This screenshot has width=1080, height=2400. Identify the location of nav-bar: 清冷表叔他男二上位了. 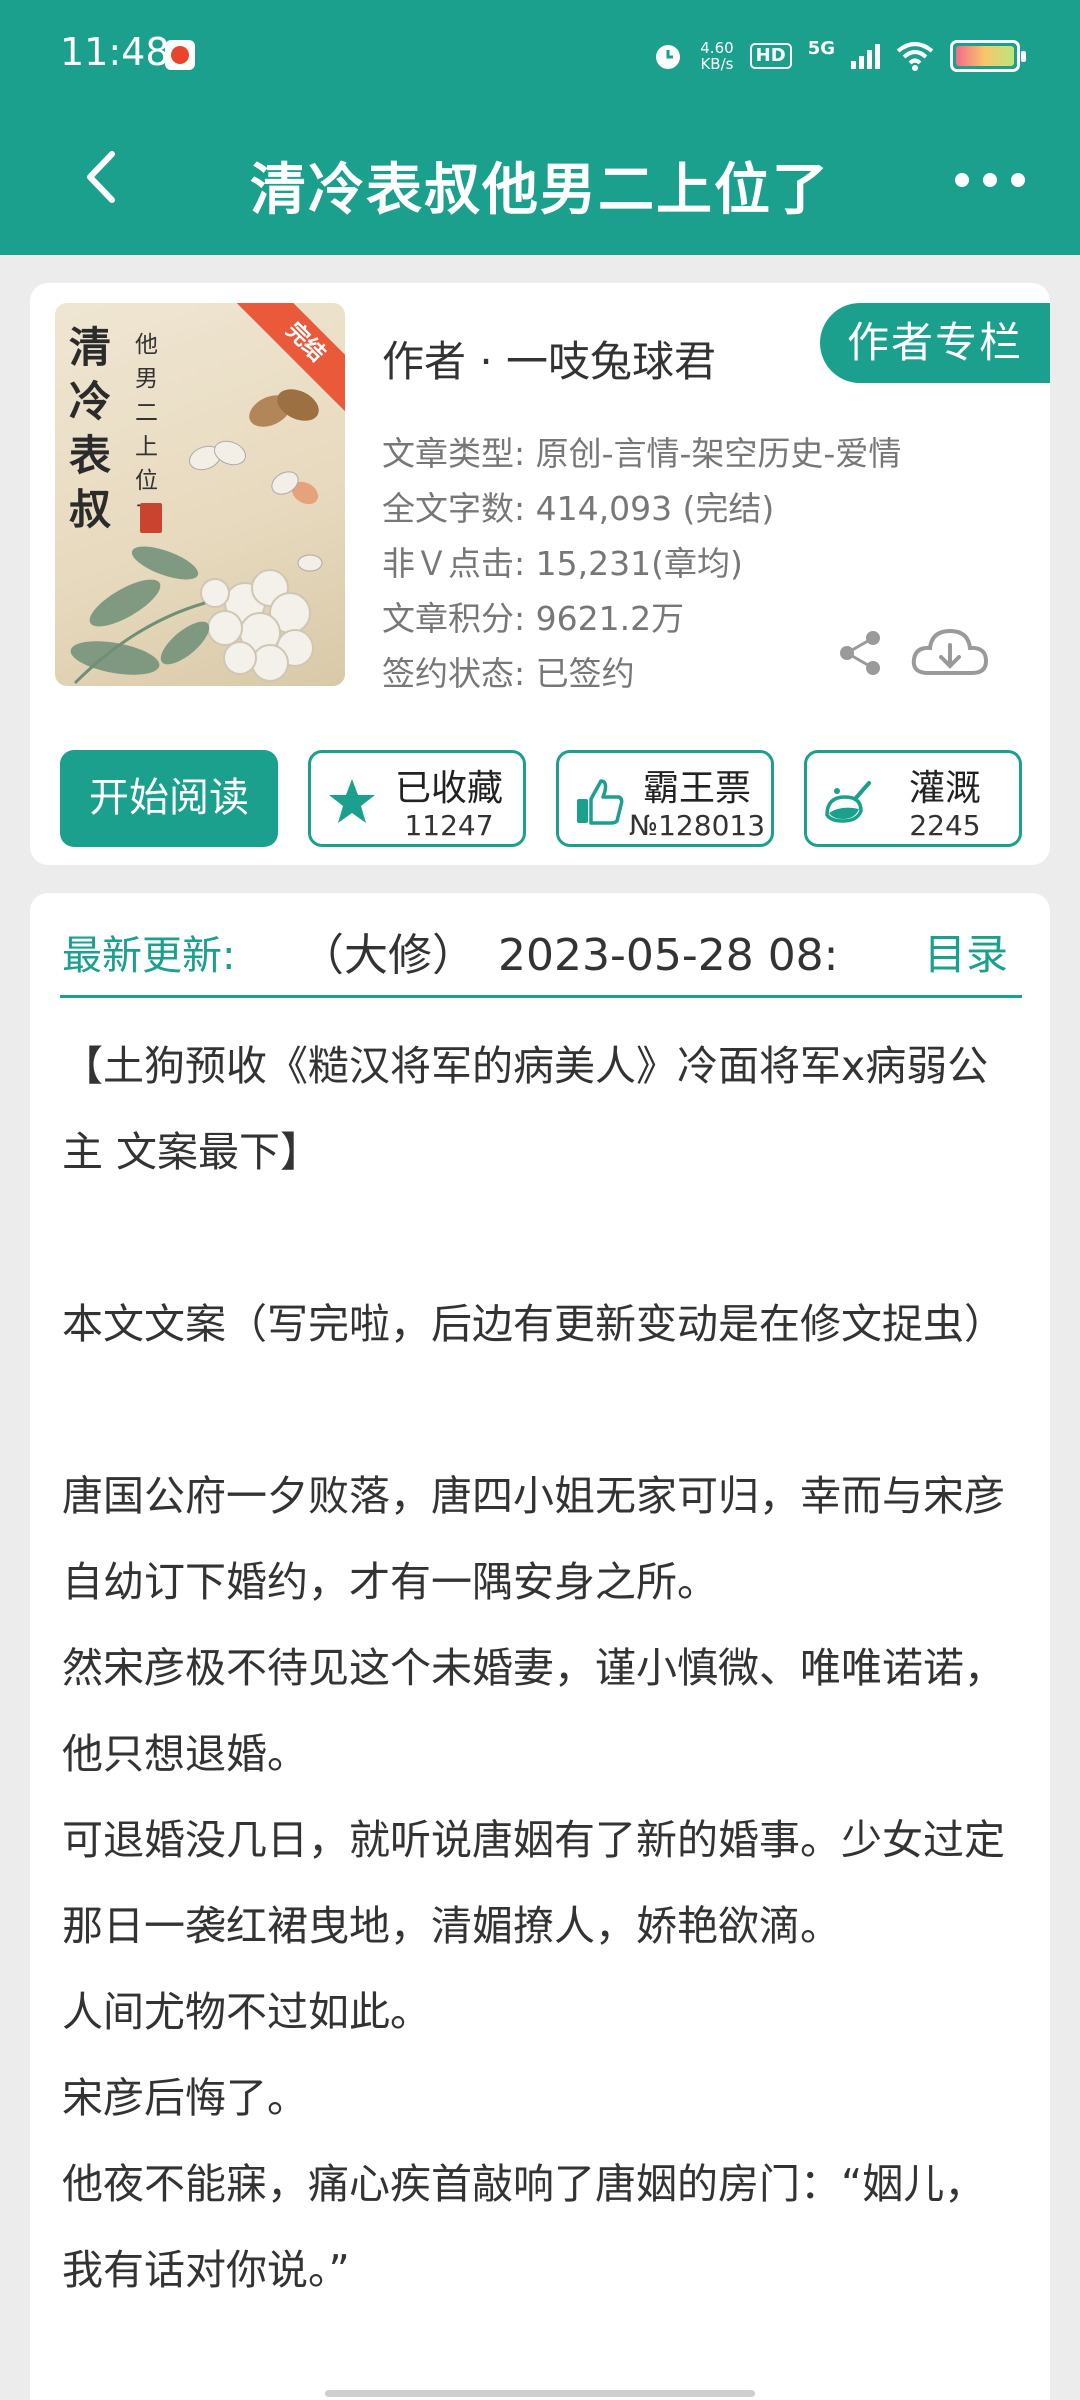
(540, 180).